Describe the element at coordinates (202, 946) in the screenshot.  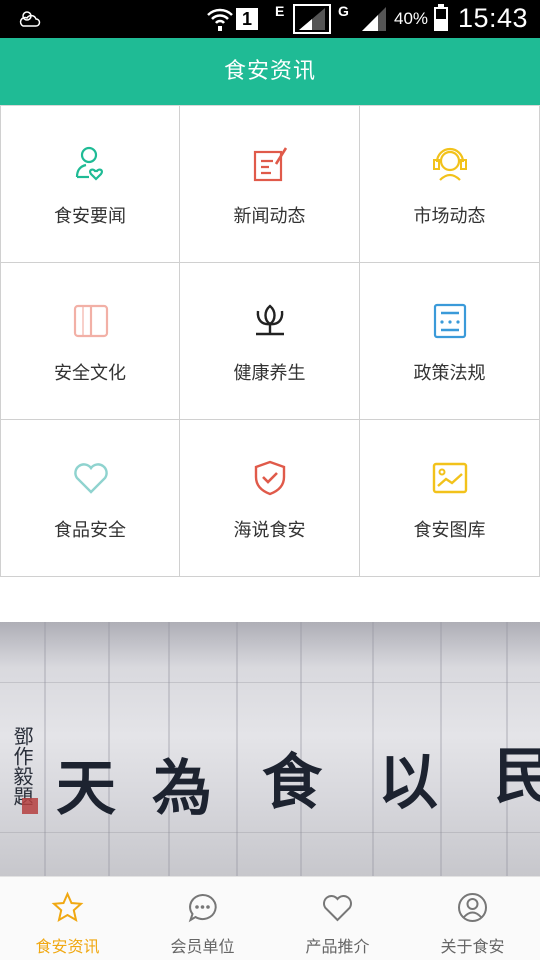
I see `nav-label: 会员单位` at that location.